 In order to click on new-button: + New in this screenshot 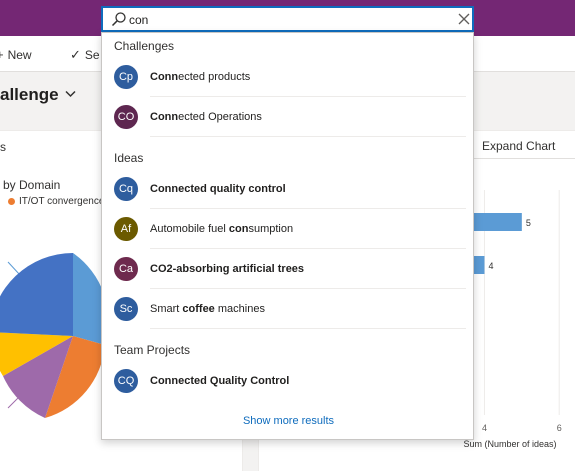, I will do `click(16, 54)`.